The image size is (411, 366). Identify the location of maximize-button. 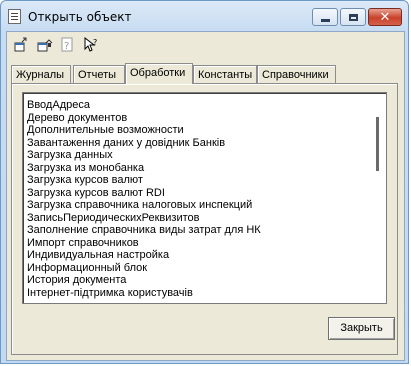
(353, 17).